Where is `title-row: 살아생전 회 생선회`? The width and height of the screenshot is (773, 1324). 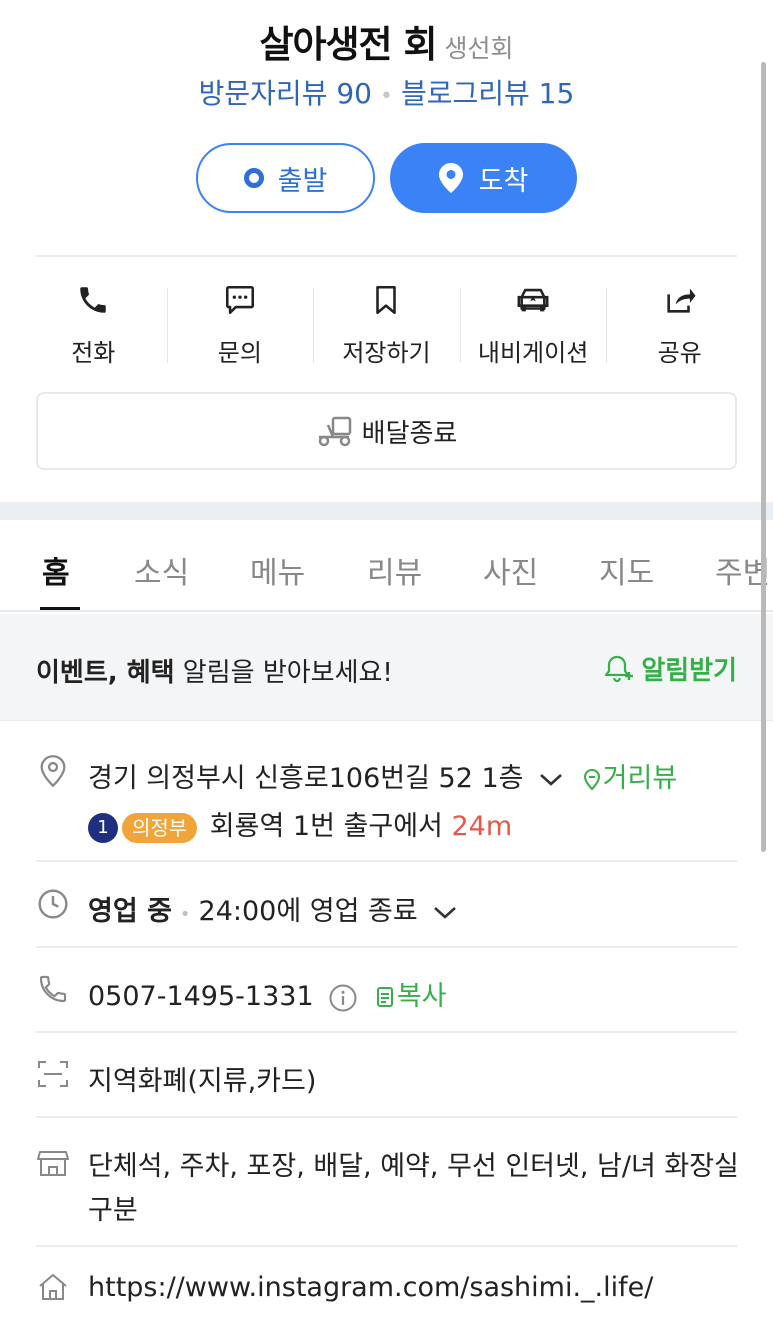
title-row: 살아생전 회 생선회 is located at coordinates (386, 41).